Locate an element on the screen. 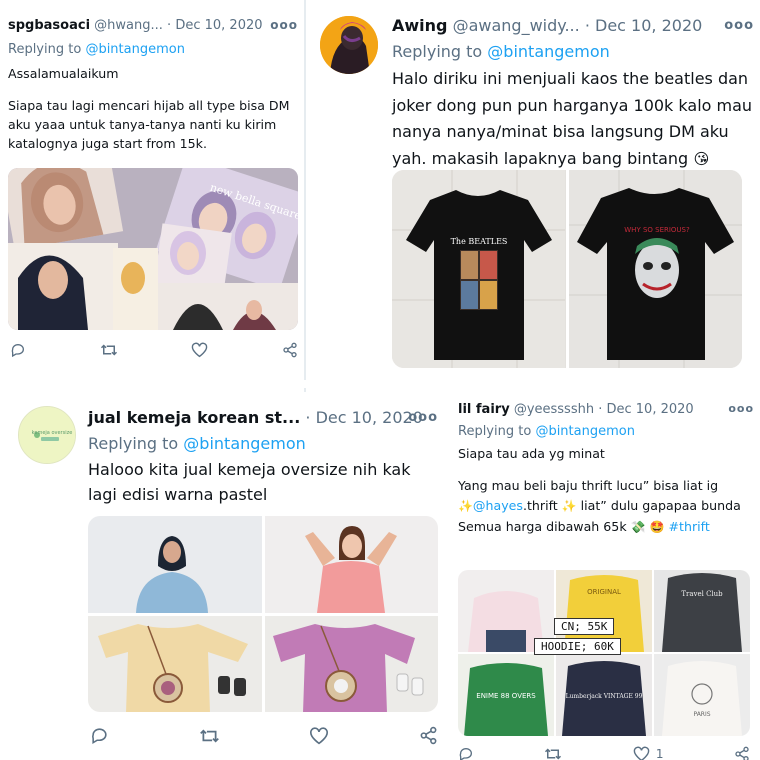  grey-sweater-image: Travel Club is located at coordinates (702, 611).